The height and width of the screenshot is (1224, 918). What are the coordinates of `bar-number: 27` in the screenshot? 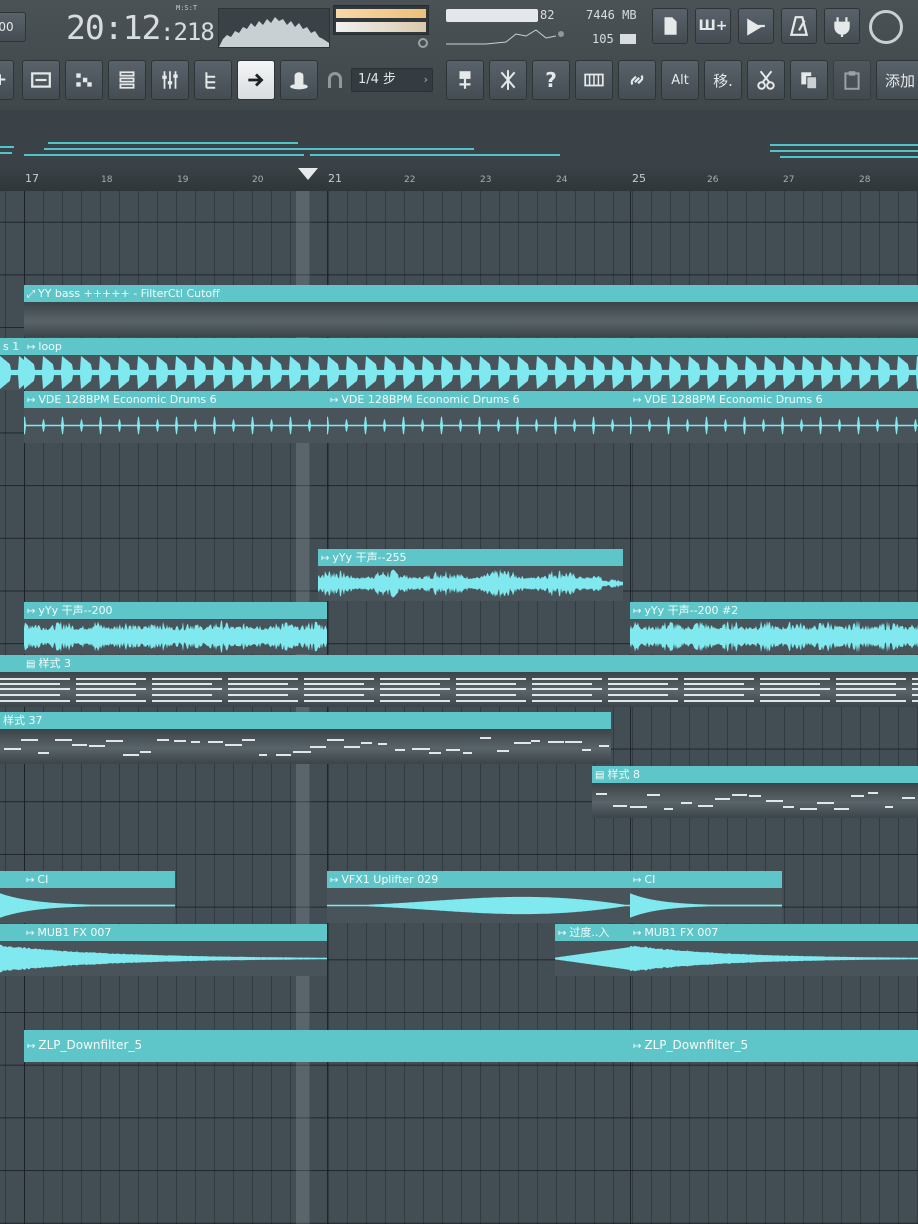 It's located at (789, 180).